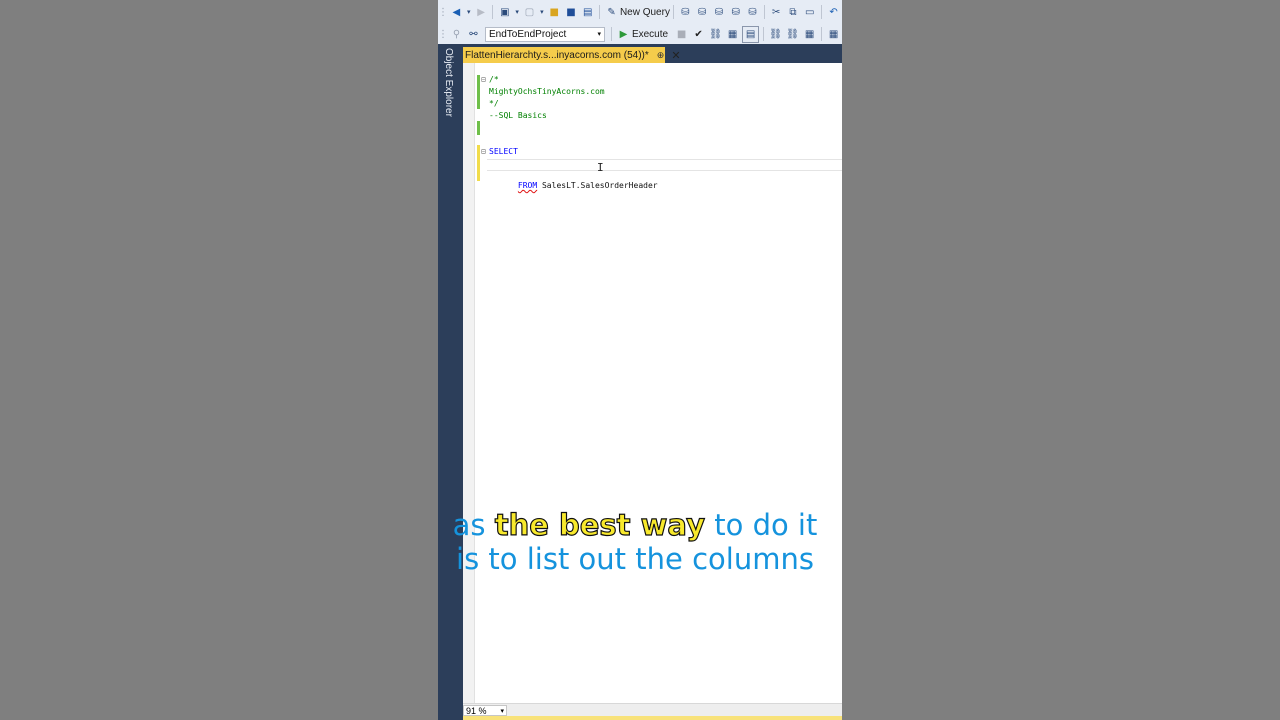  What do you see at coordinates (473, 525) in the screenshot?
I see `caption-part-1: as` at bounding box center [473, 525].